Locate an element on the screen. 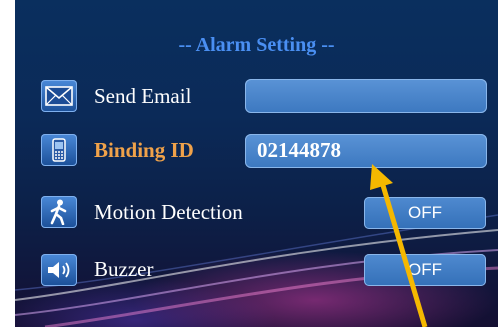 This screenshot has width=498, height=327. binding-id-field: 02144878 is located at coordinates (366, 151).